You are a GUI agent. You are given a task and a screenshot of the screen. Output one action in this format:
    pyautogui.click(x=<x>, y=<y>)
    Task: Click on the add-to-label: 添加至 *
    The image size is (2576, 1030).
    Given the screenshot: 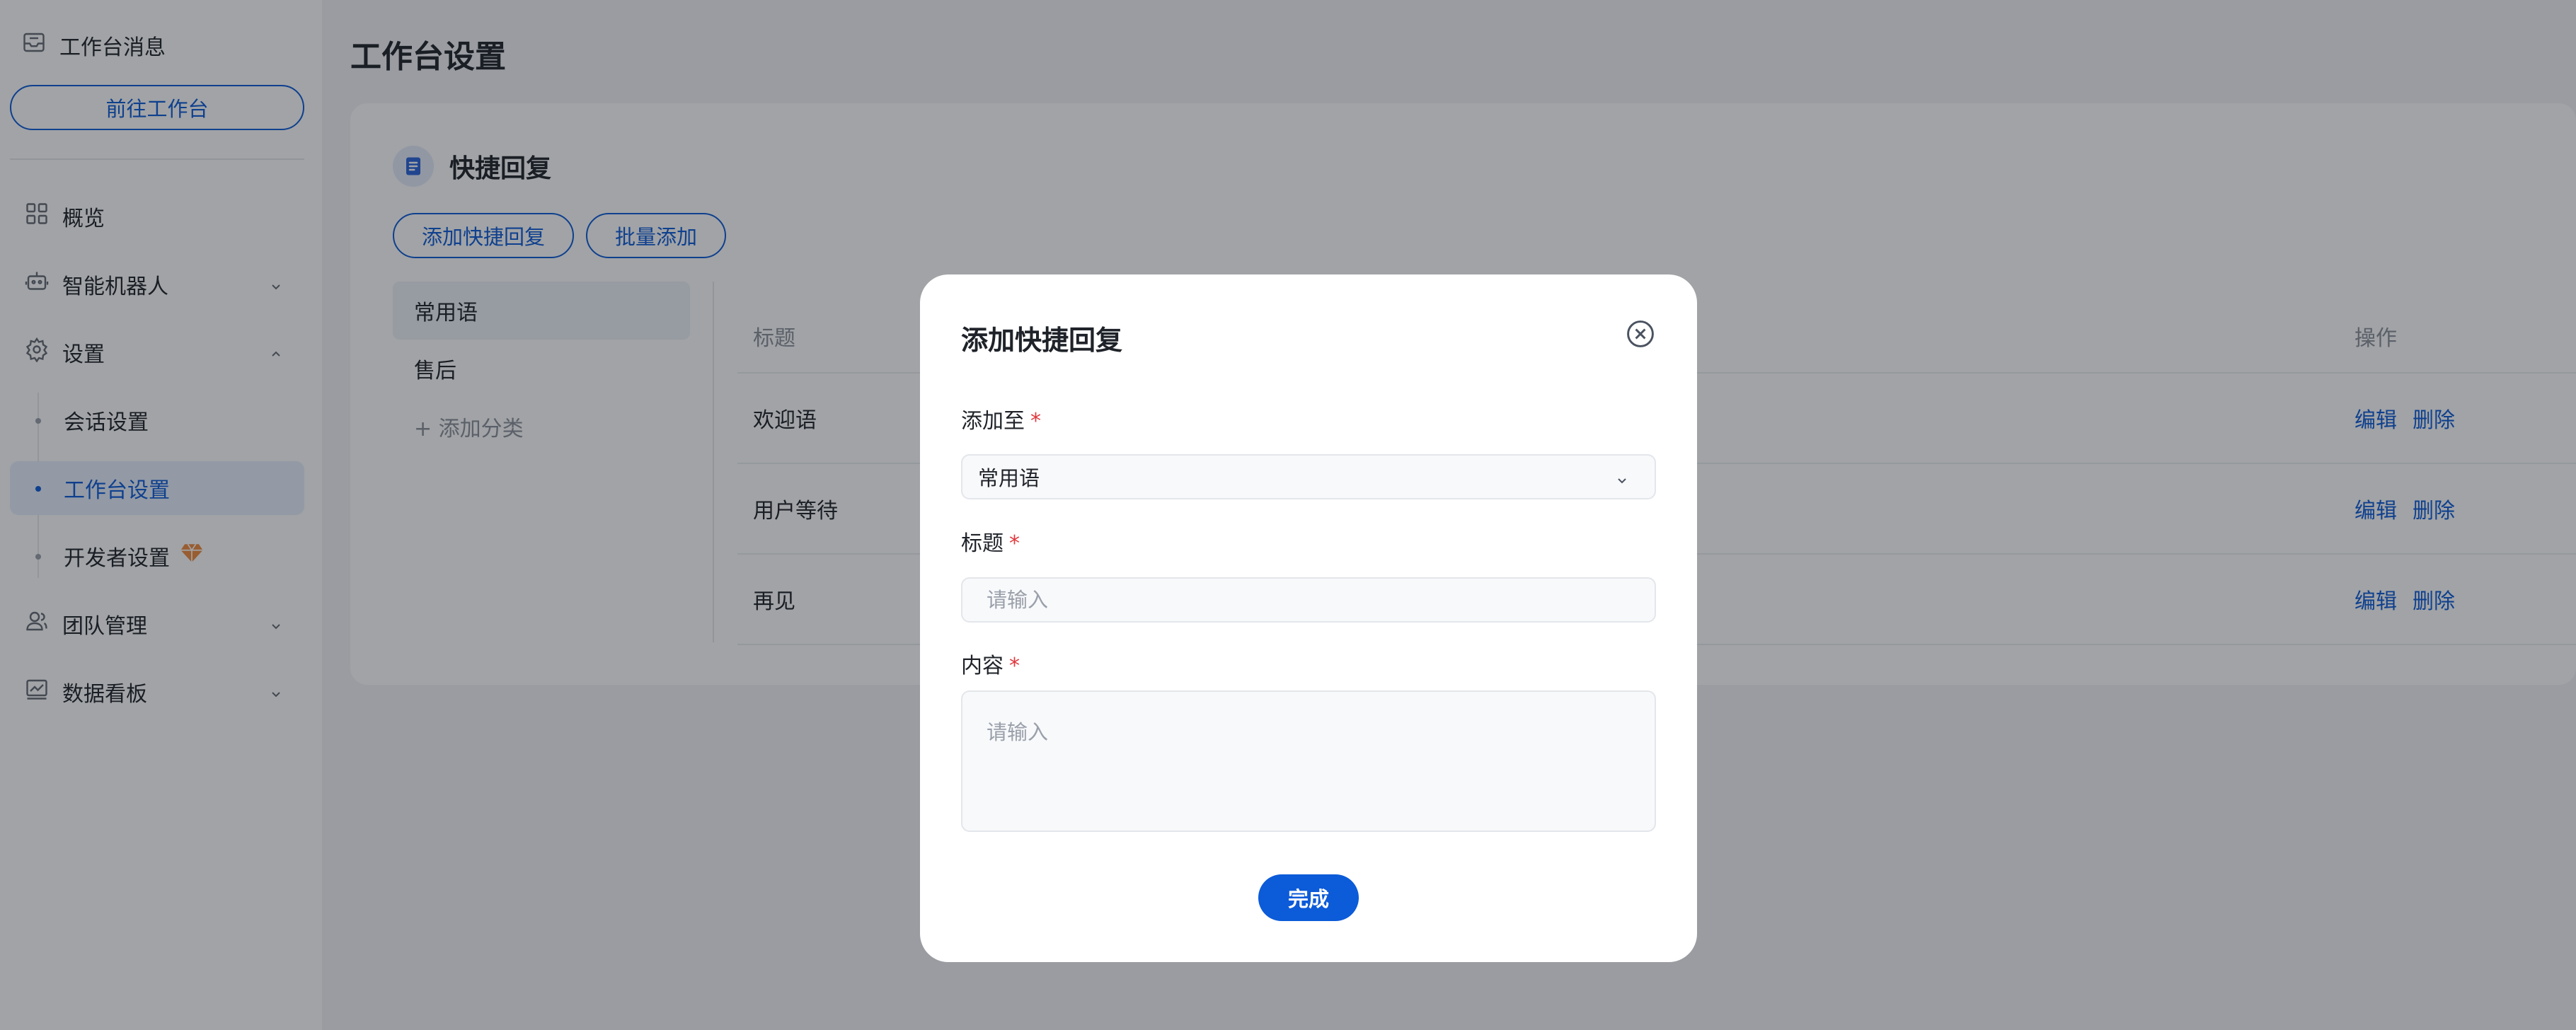 What is the action you would take?
    pyautogui.click(x=1001, y=418)
    